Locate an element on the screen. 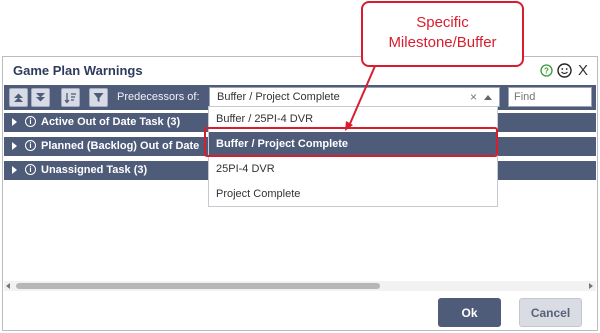  warning-group-label: Unassigned Task (3) is located at coordinates (94, 170).